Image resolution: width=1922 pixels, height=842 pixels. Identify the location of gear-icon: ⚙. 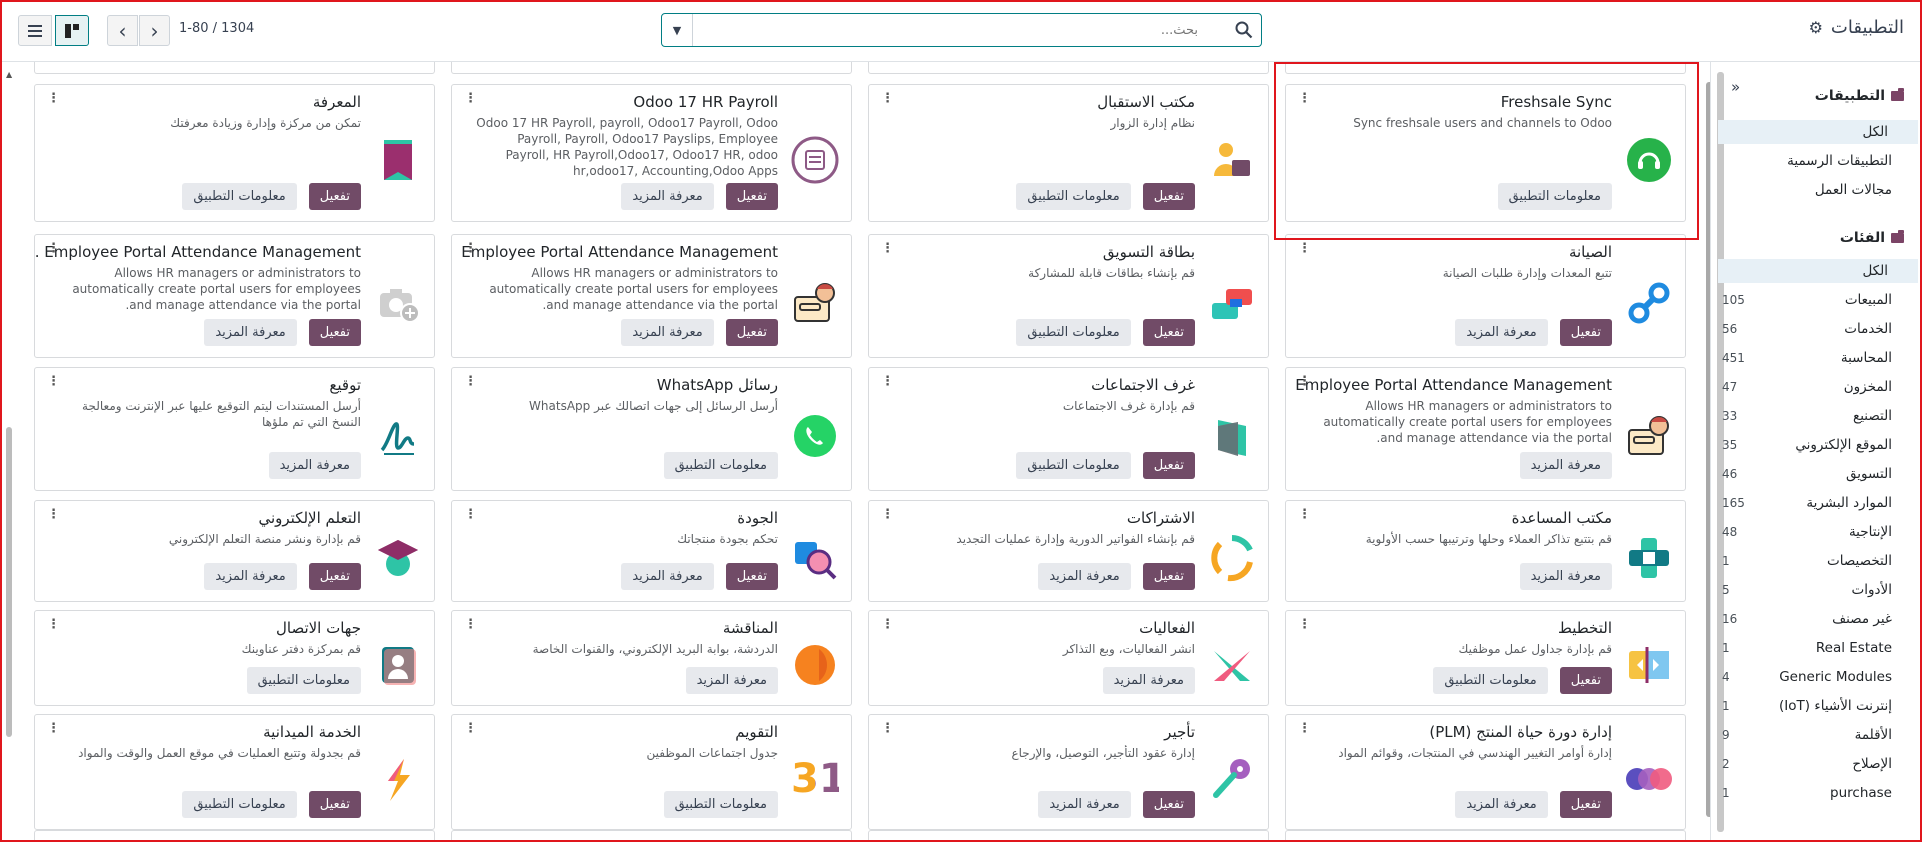
(1816, 27).